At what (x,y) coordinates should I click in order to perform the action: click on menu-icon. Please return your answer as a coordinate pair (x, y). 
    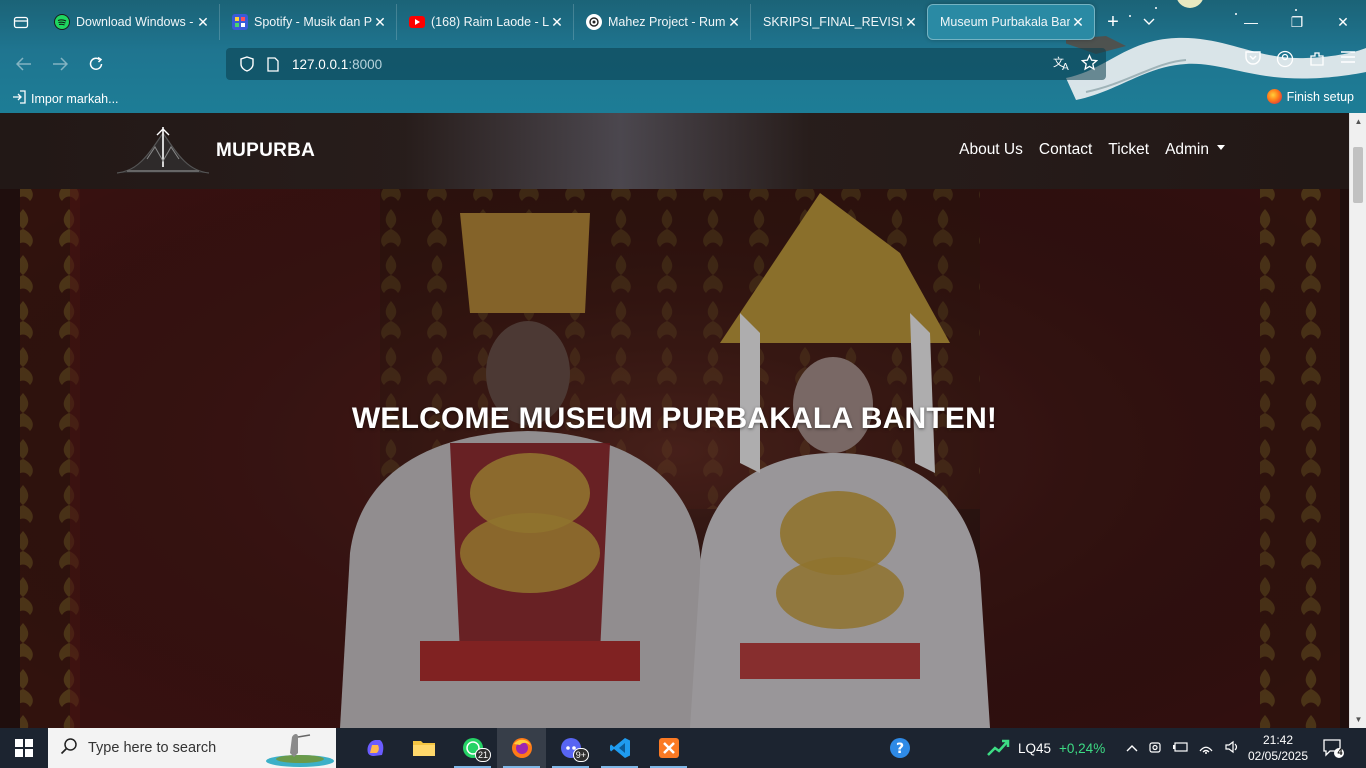
    Looking at the image, I should click on (1348, 61).